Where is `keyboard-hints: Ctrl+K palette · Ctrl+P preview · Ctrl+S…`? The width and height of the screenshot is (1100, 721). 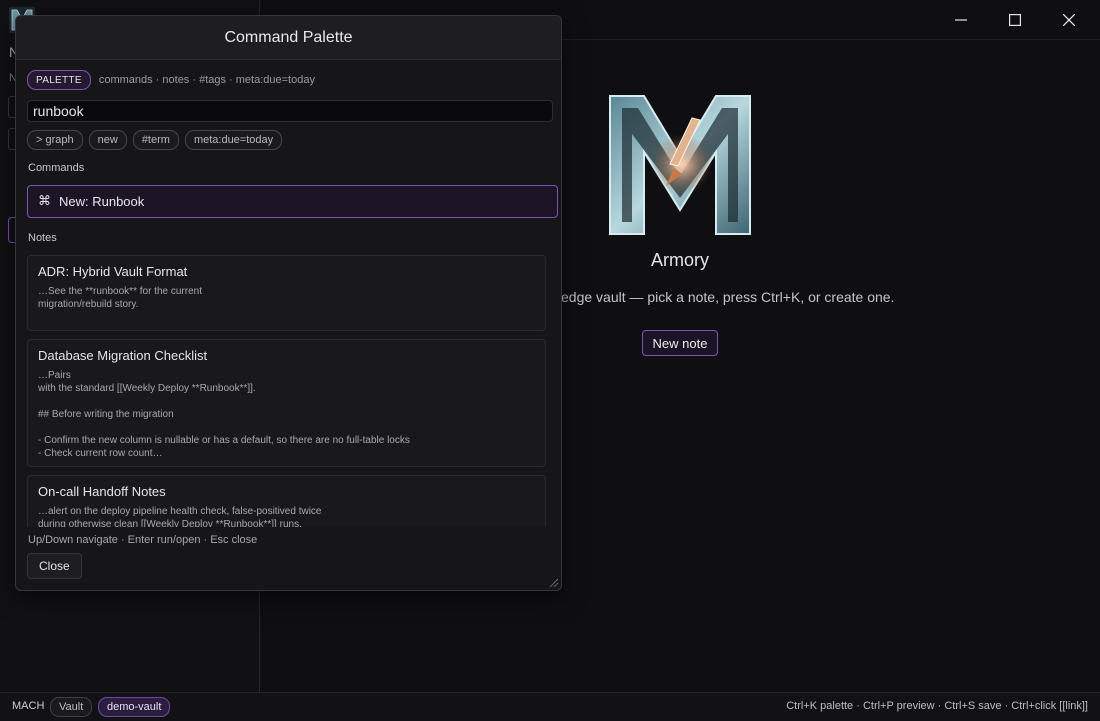
keyboard-hints: Ctrl+K palette · Ctrl+P preview · Ctrl+S… is located at coordinates (937, 706).